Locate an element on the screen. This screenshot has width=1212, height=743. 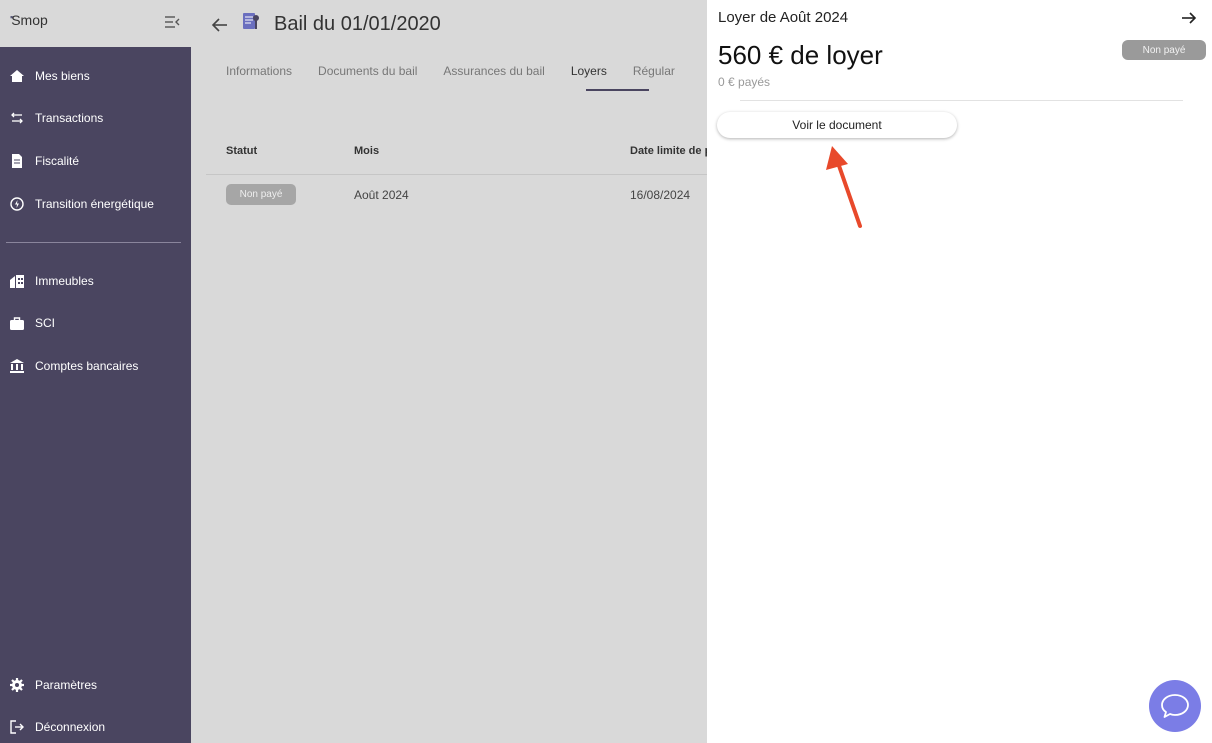
building-icon is located at coordinates (17, 281).